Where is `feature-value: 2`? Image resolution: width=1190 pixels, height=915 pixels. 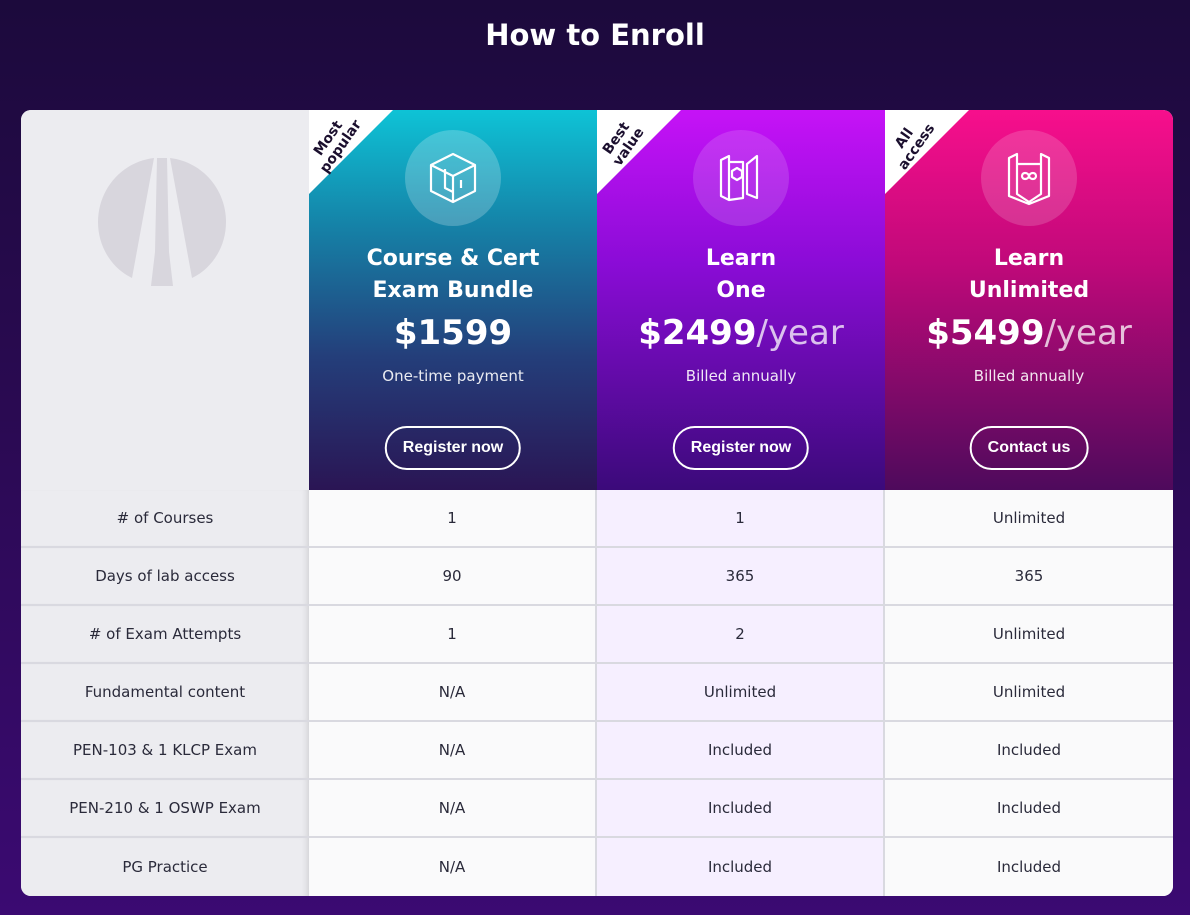
feature-value: 2 is located at coordinates (741, 635).